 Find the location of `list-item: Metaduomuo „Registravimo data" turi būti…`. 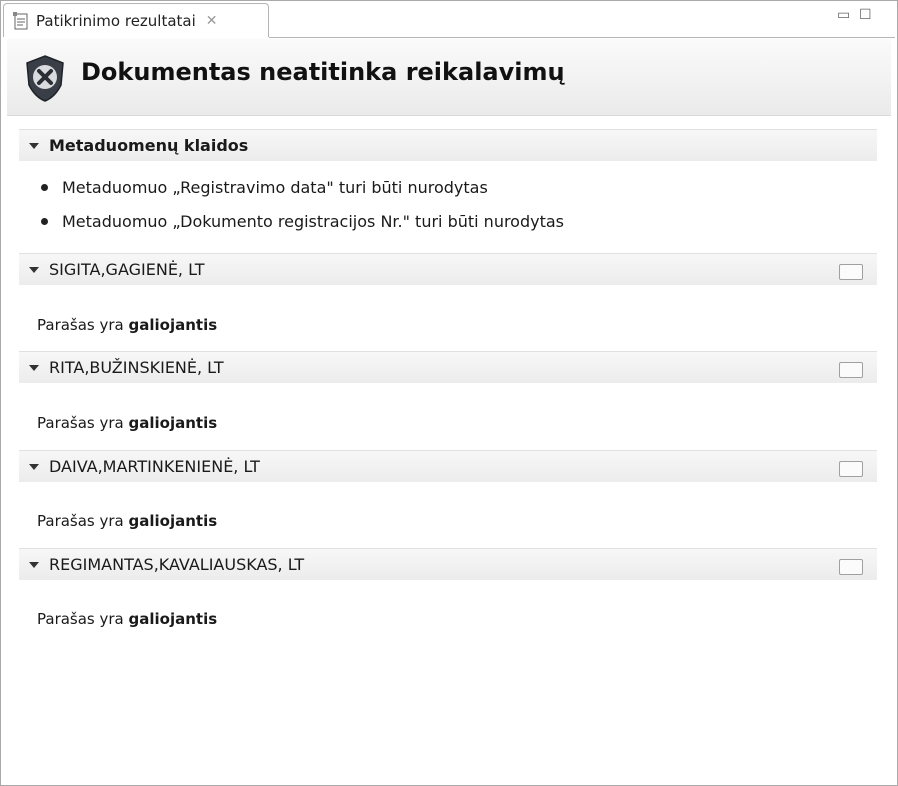

list-item: Metaduomuo „Registravimo data" turi būti… is located at coordinates (264, 187).